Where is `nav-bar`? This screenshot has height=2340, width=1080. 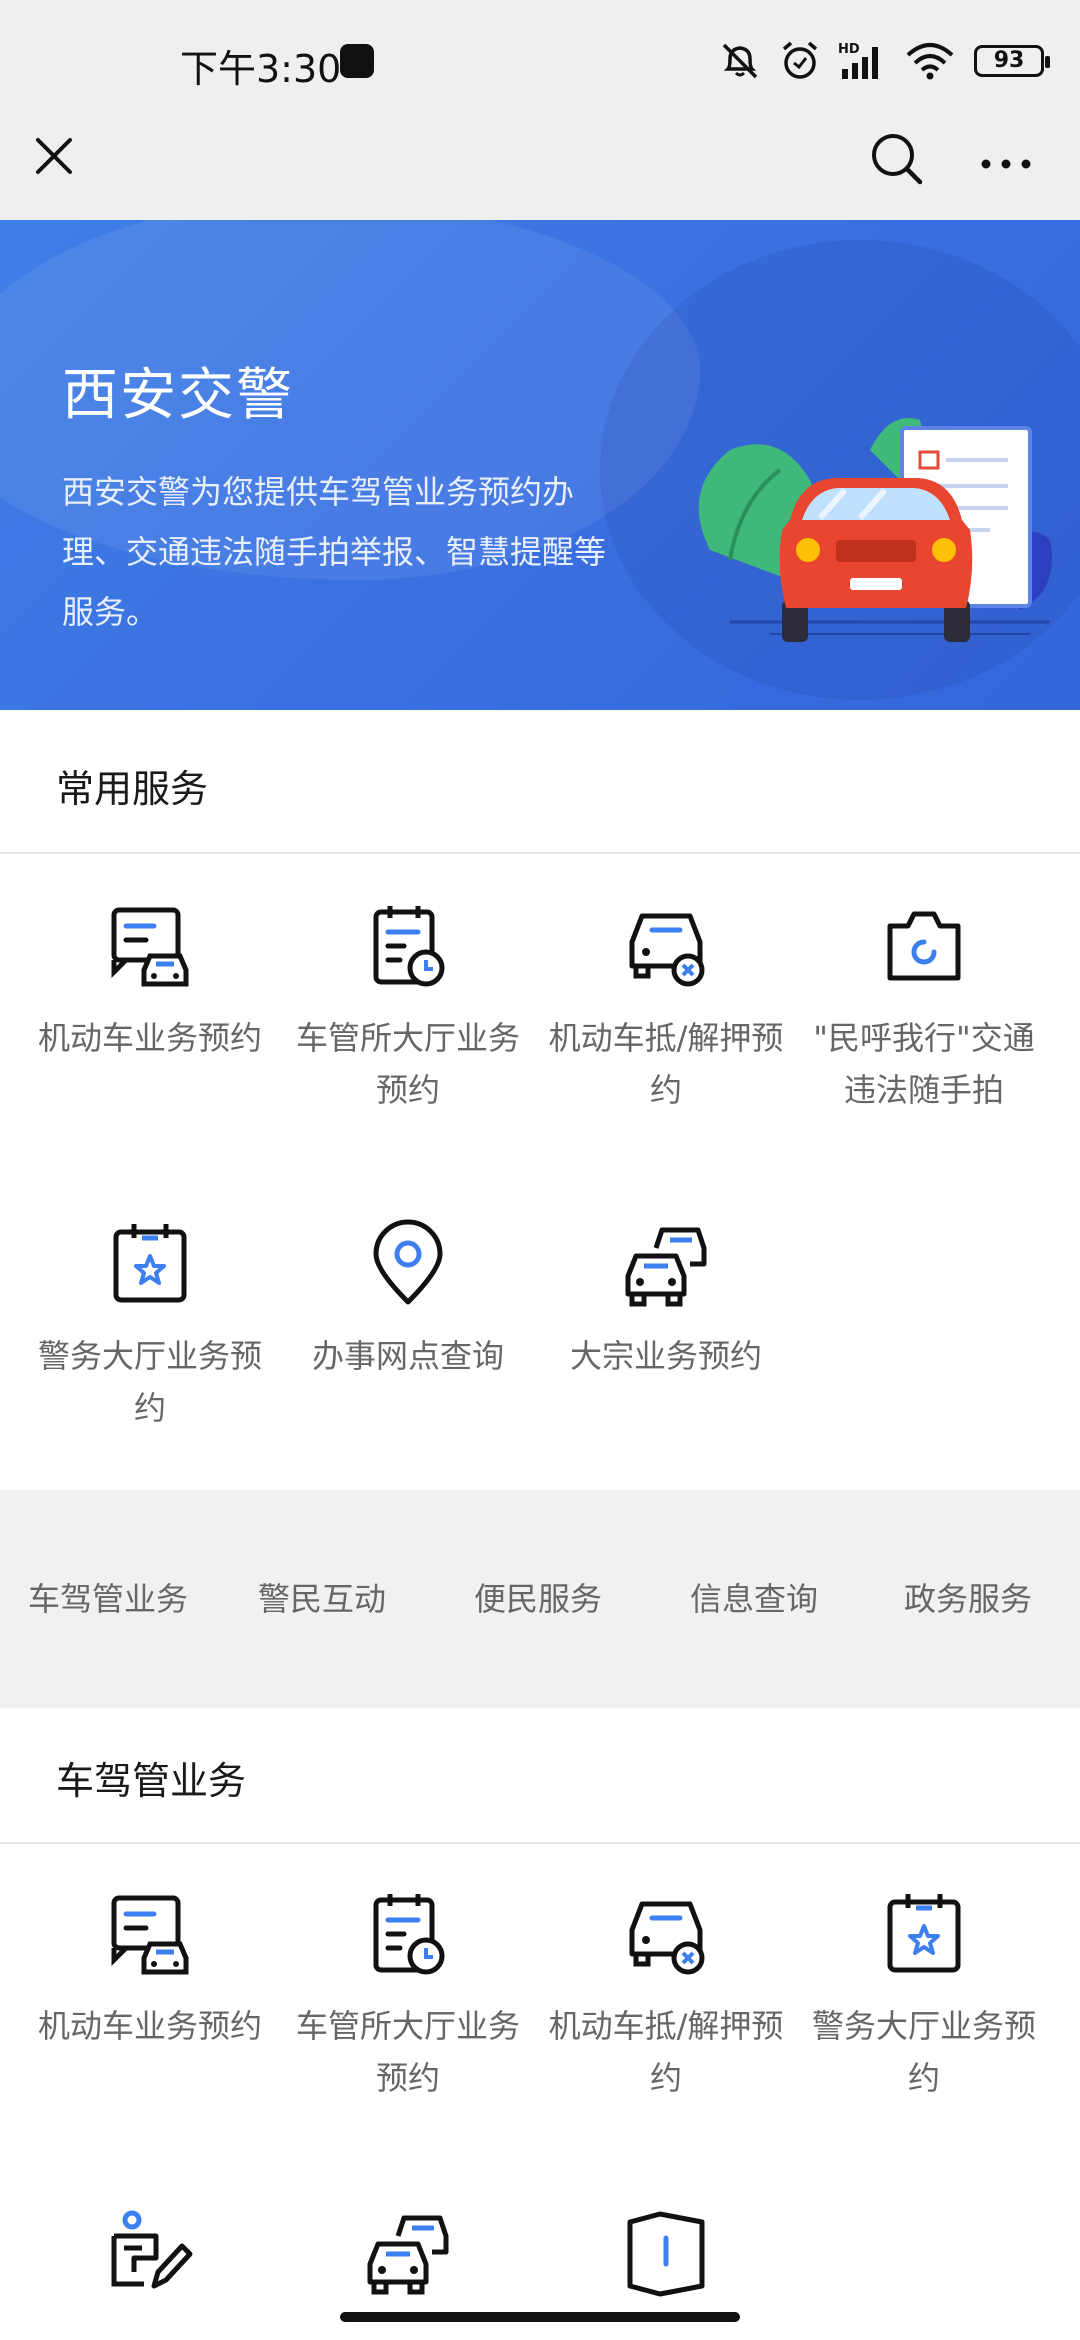 nav-bar is located at coordinates (540, 170).